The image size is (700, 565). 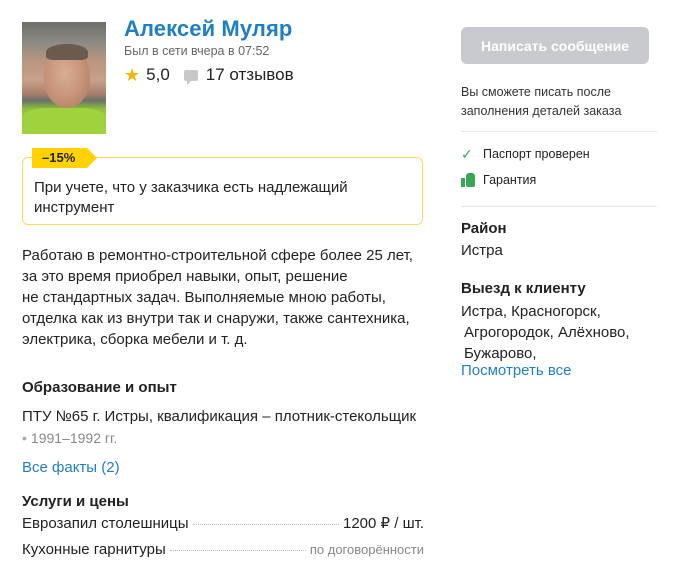 I want to click on avatar, so click(x=64, y=78).